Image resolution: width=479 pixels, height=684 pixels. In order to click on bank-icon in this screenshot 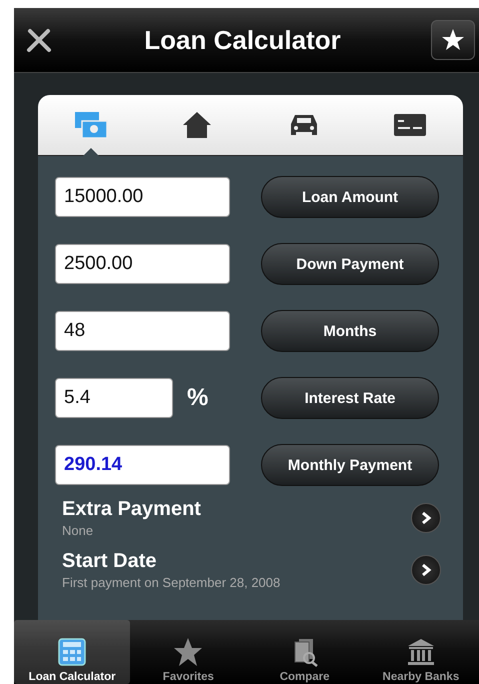, I will do `click(421, 652)`.